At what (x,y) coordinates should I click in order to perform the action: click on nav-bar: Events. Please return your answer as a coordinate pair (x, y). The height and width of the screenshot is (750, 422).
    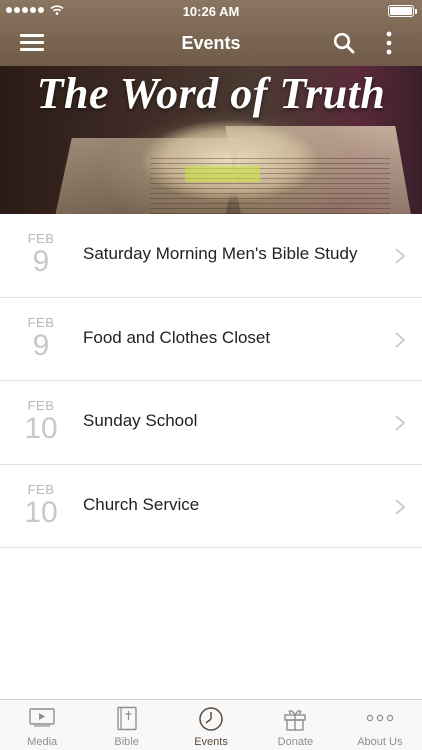
    Looking at the image, I should click on (211, 44).